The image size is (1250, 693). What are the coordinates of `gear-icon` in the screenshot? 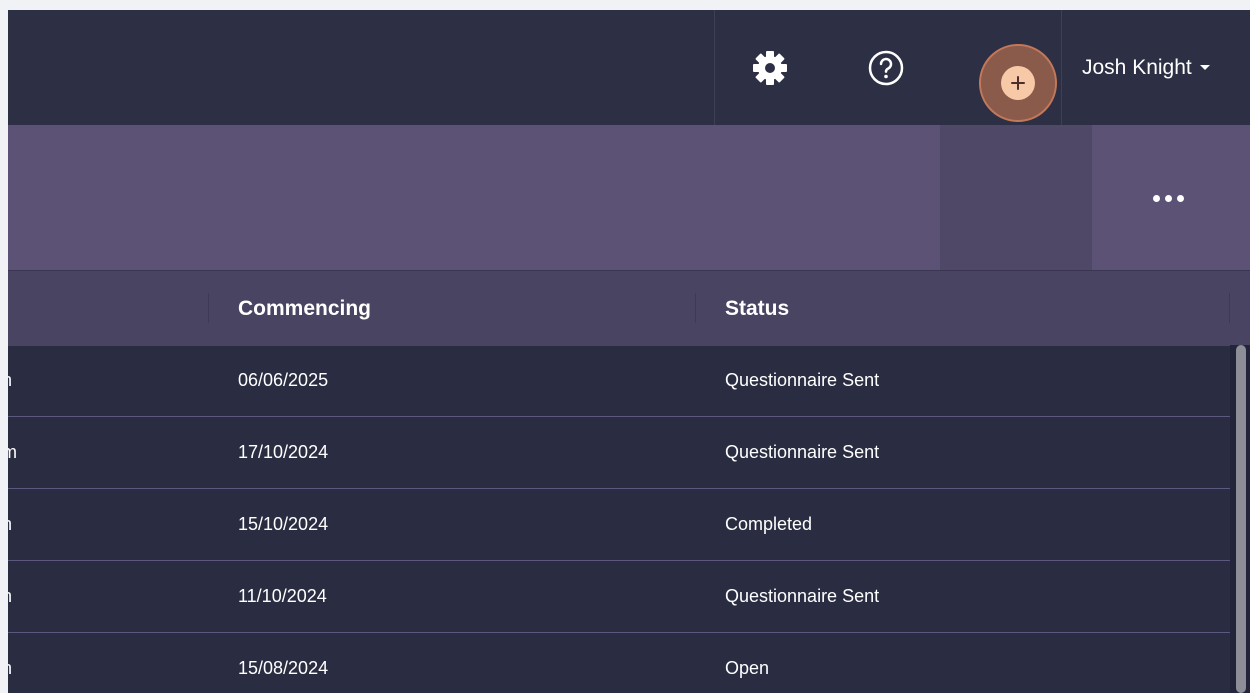 It's located at (770, 68).